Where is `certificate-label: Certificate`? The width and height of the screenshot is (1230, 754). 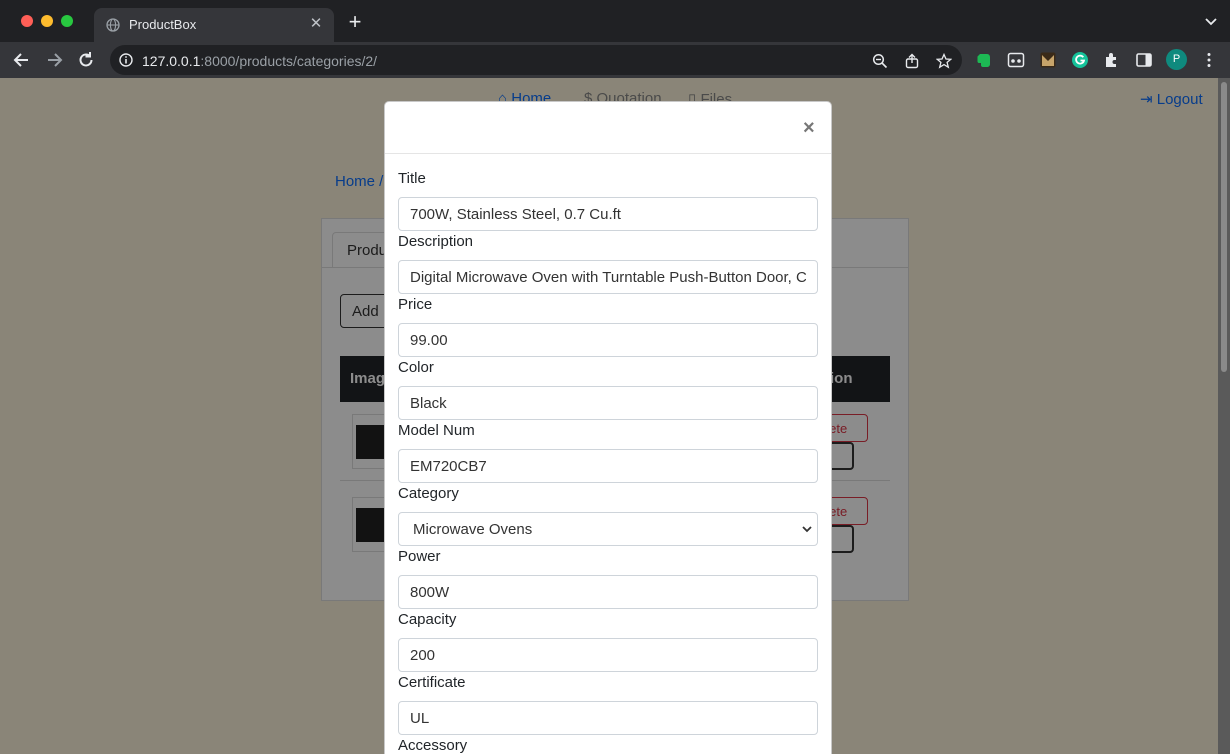
certificate-label: Certificate is located at coordinates (432, 682).